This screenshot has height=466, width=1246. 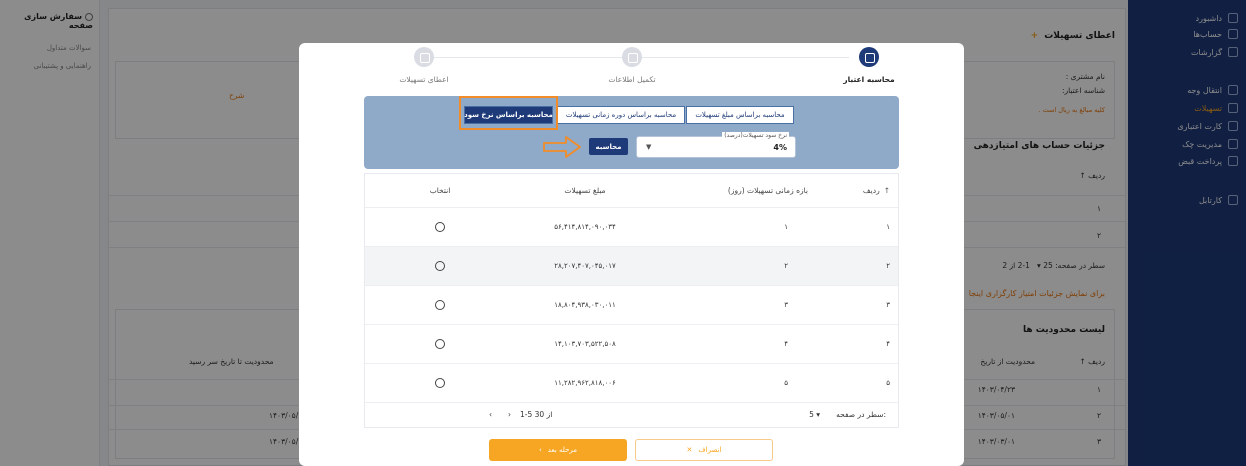 I want to click on row-amount: ۵۶,۴۱۴,۸۱۴,۰۹۰,۰۳۴, so click(x=585, y=227).